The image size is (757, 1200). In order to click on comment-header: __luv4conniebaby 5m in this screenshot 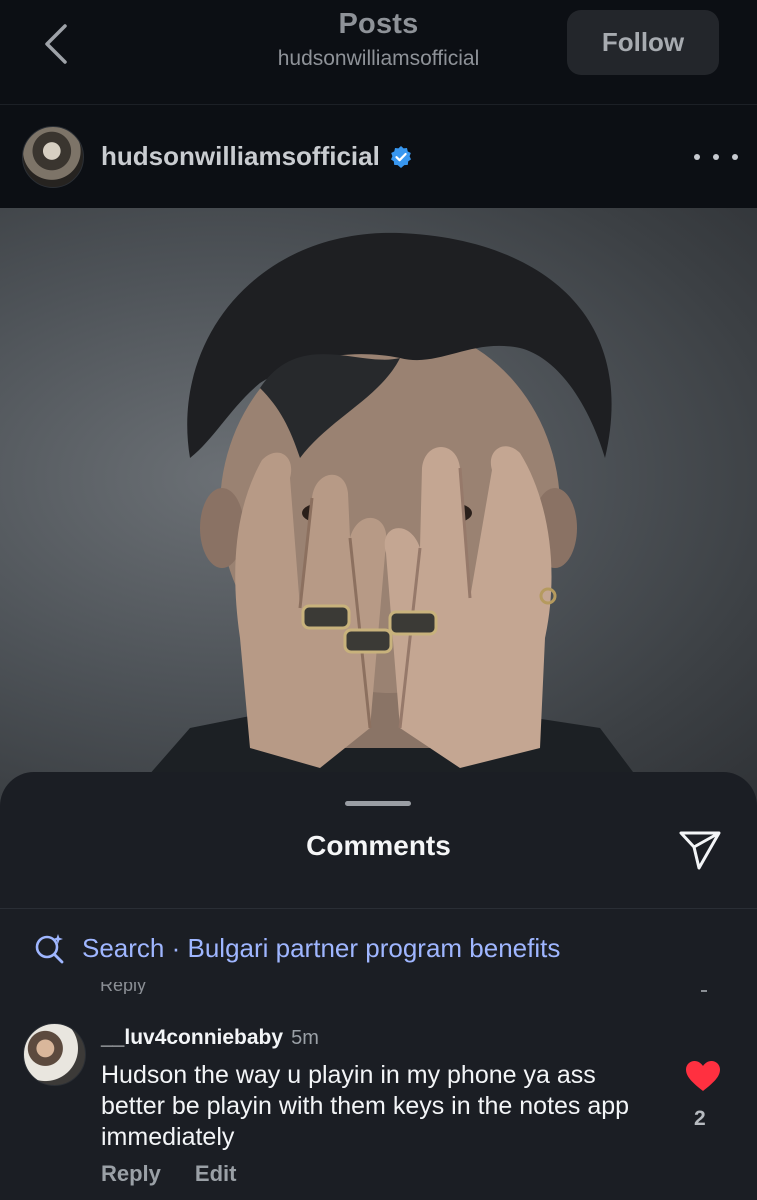, I will do `click(210, 1038)`.